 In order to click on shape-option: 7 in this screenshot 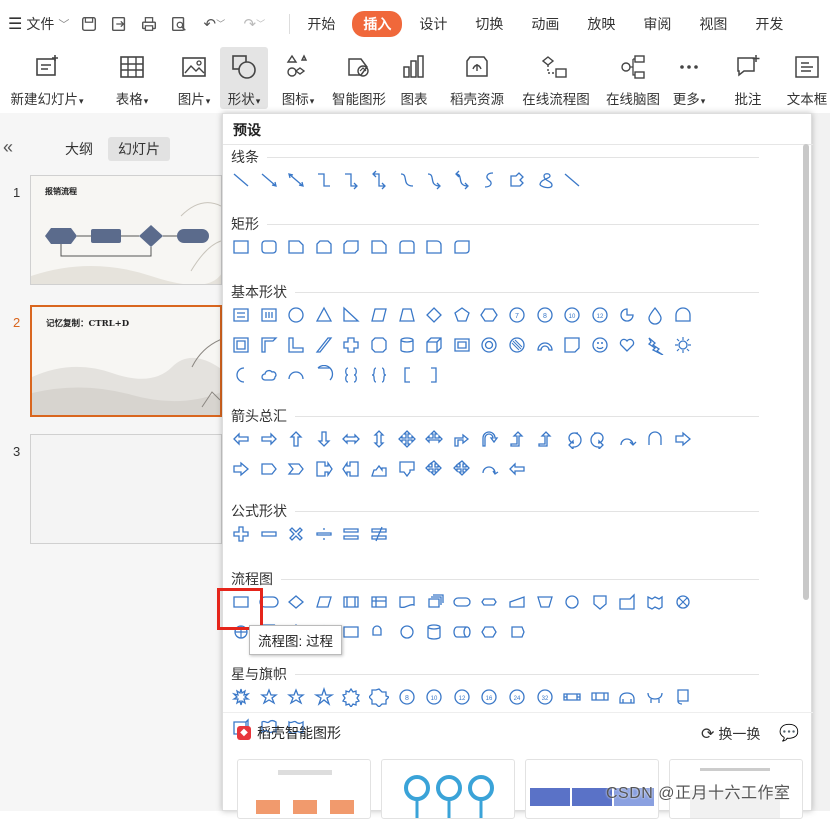, I will do `click(517, 315)`.